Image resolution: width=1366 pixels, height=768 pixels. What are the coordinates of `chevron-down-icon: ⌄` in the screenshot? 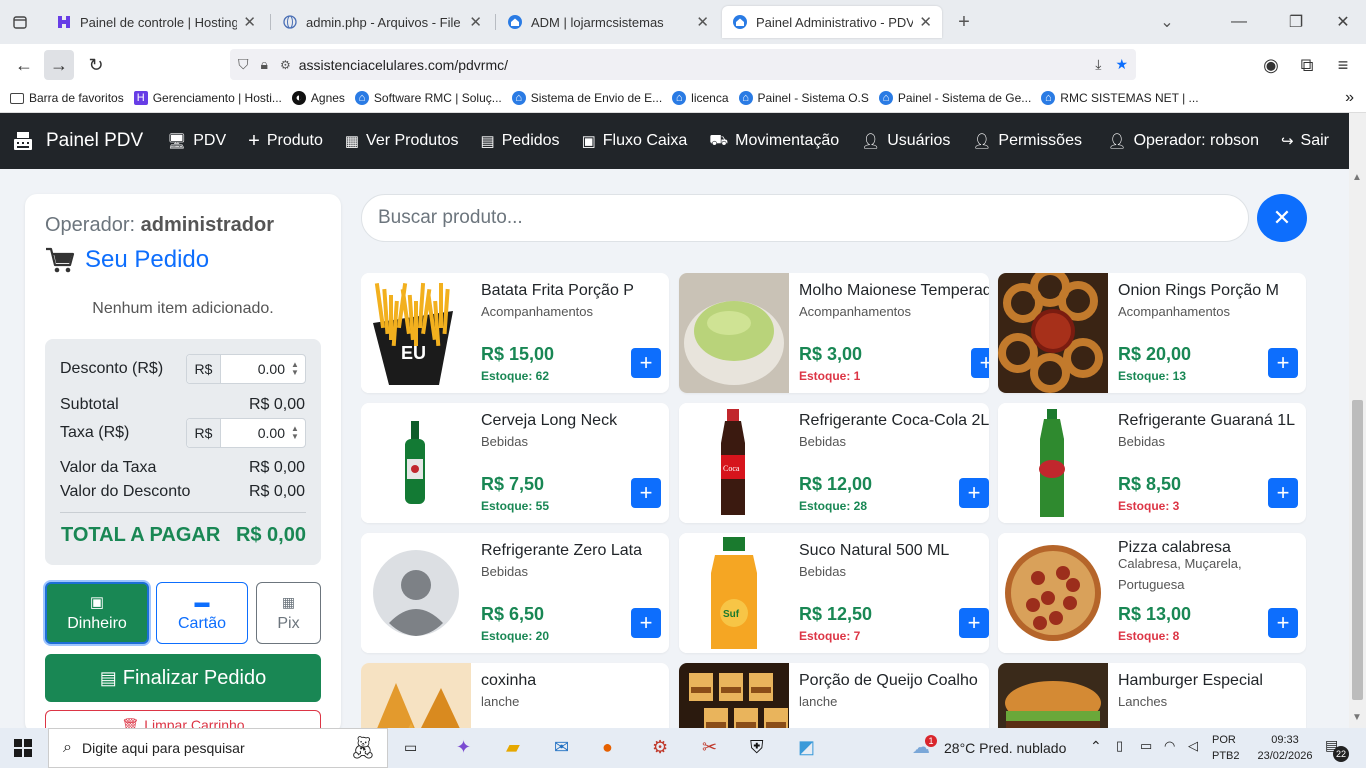 It's located at (1167, 22).